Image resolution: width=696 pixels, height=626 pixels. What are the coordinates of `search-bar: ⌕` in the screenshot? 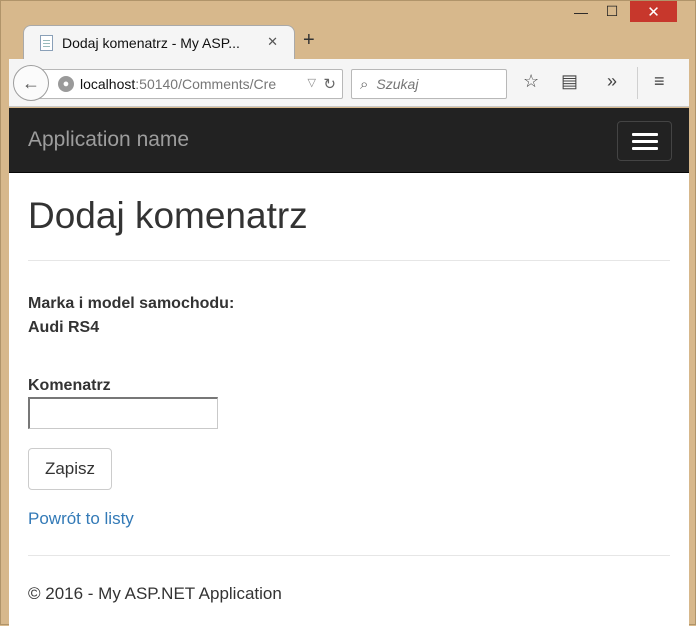 It's located at (429, 84).